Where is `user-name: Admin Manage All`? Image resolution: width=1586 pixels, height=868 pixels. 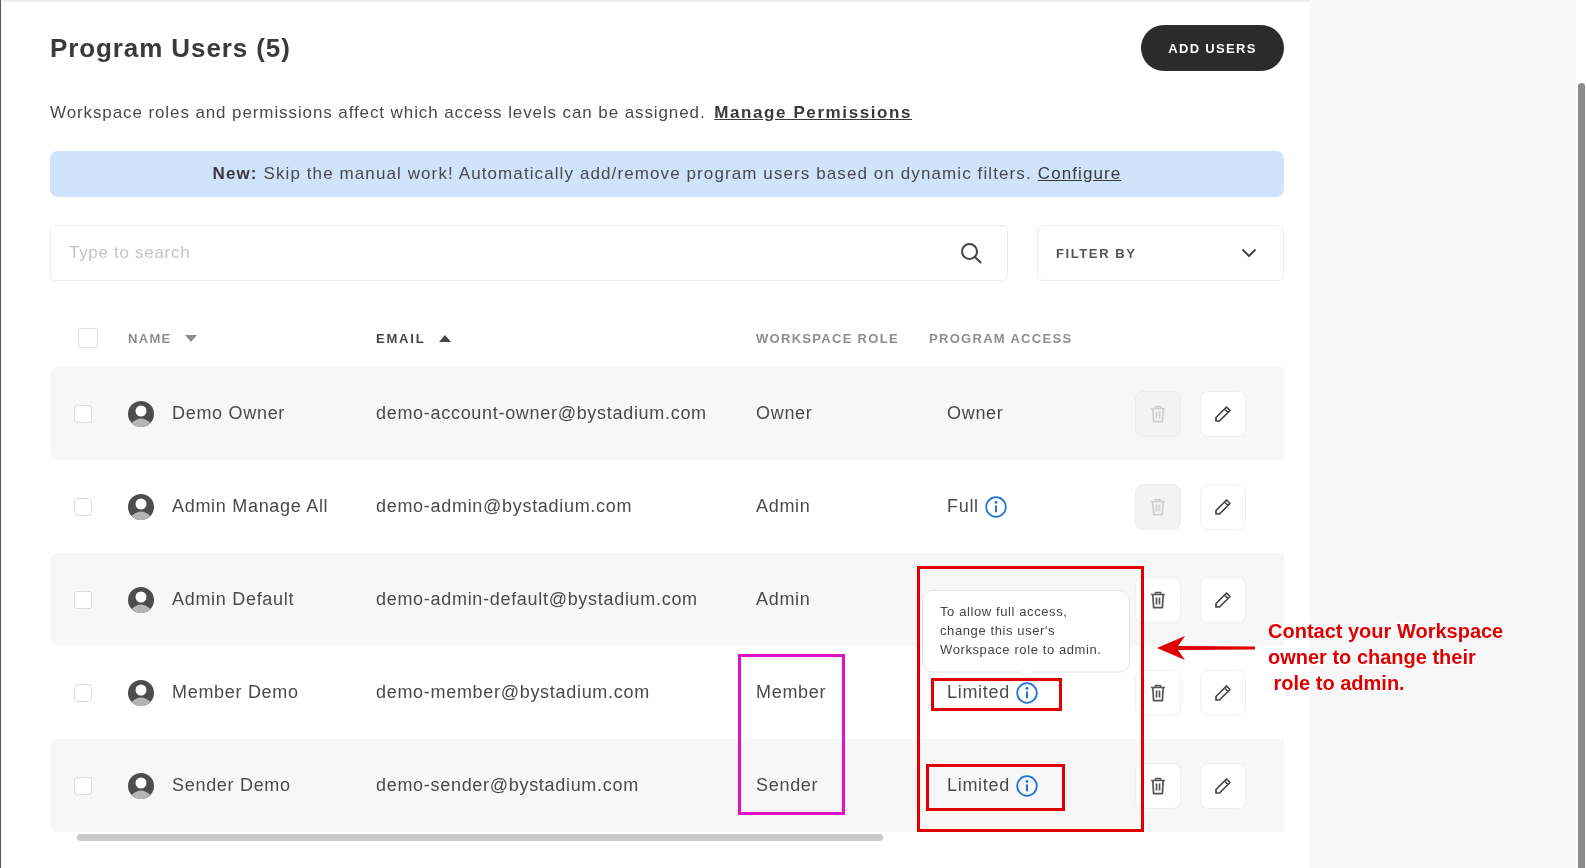
user-name: Admin Manage All is located at coordinates (250, 506).